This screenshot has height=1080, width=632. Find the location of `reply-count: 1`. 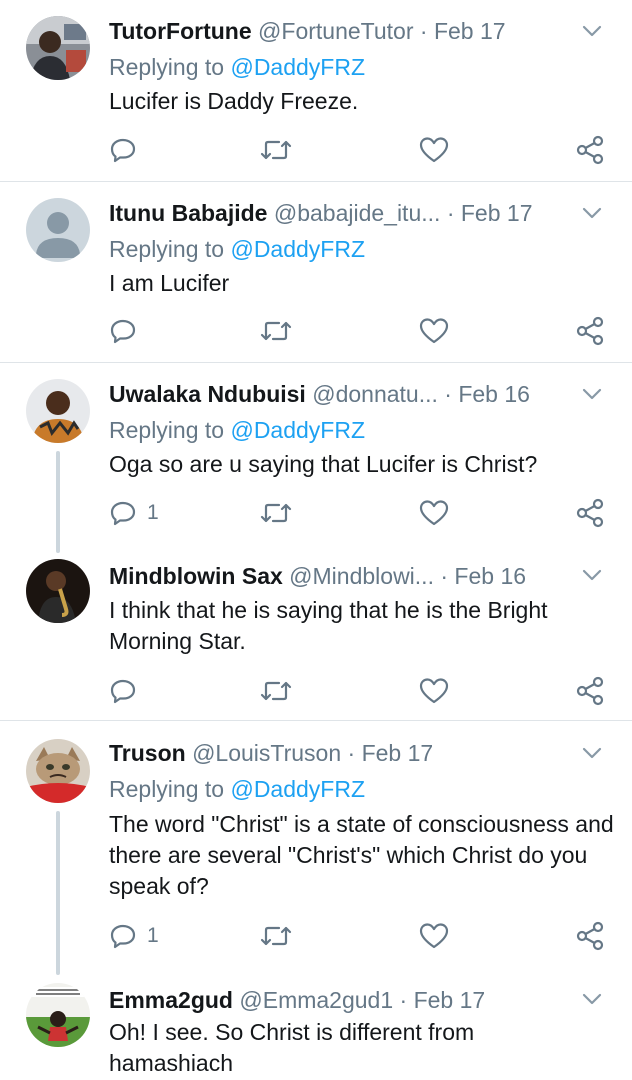

reply-count: 1 is located at coordinates (153, 512).